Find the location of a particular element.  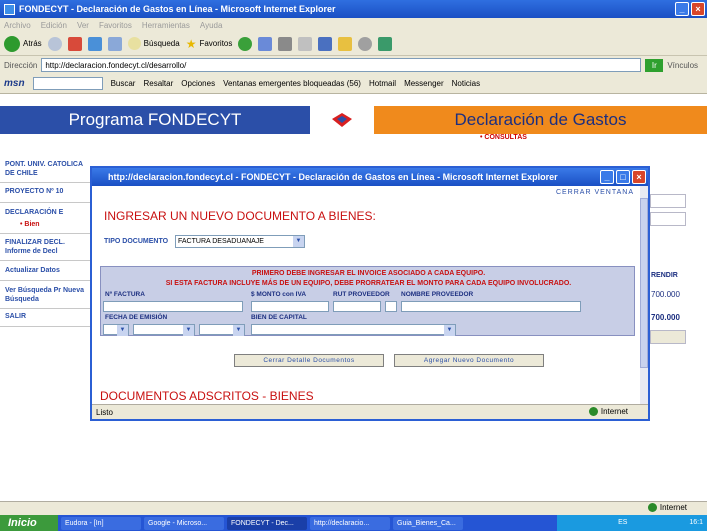

agregar-documento-button: Agregar Nuevo Documento is located at coordinates (469, 360).